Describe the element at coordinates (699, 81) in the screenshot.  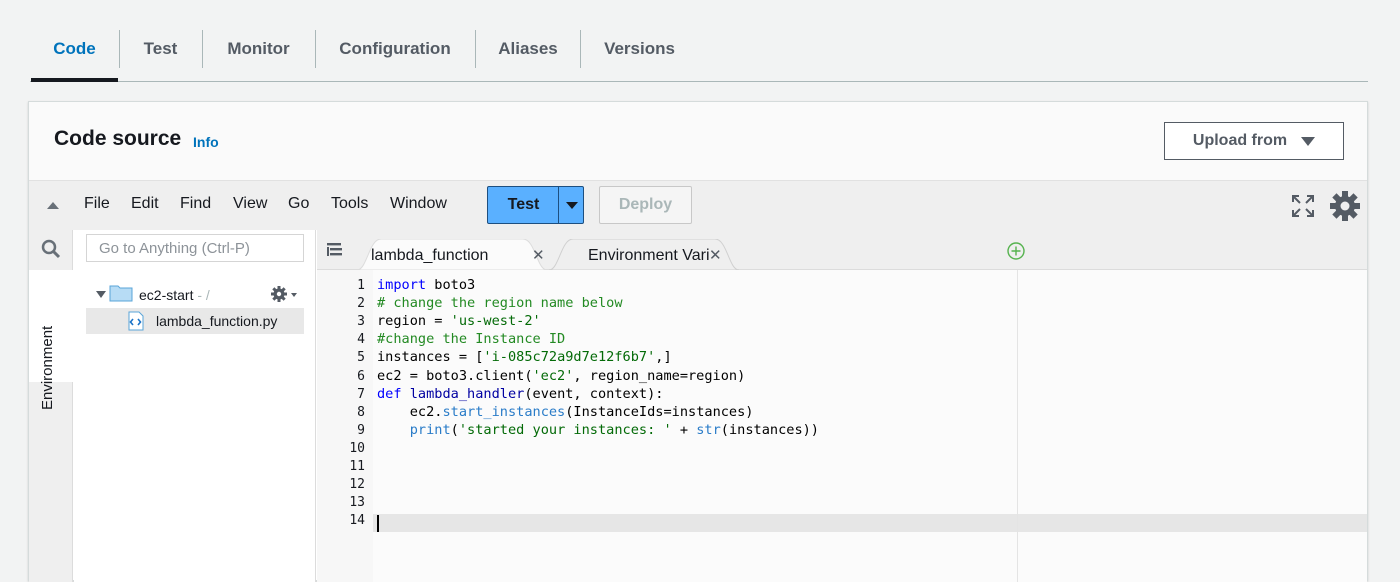
I see `tabs-baseline` at that location.